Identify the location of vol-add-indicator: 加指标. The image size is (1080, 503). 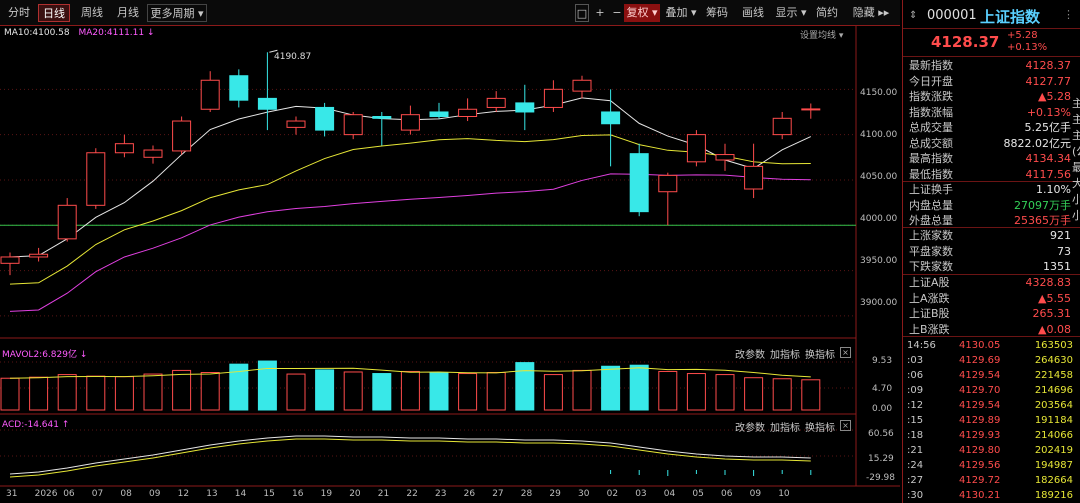
(785, 353).